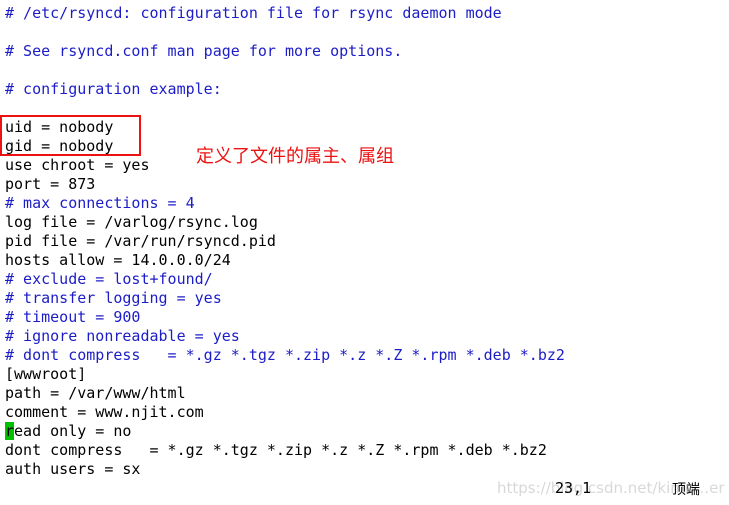  What do you see at coordinates (285, 317) in the screenshot?
I see `editor-line: # timeout = 900` at bounding box center [285, 317].